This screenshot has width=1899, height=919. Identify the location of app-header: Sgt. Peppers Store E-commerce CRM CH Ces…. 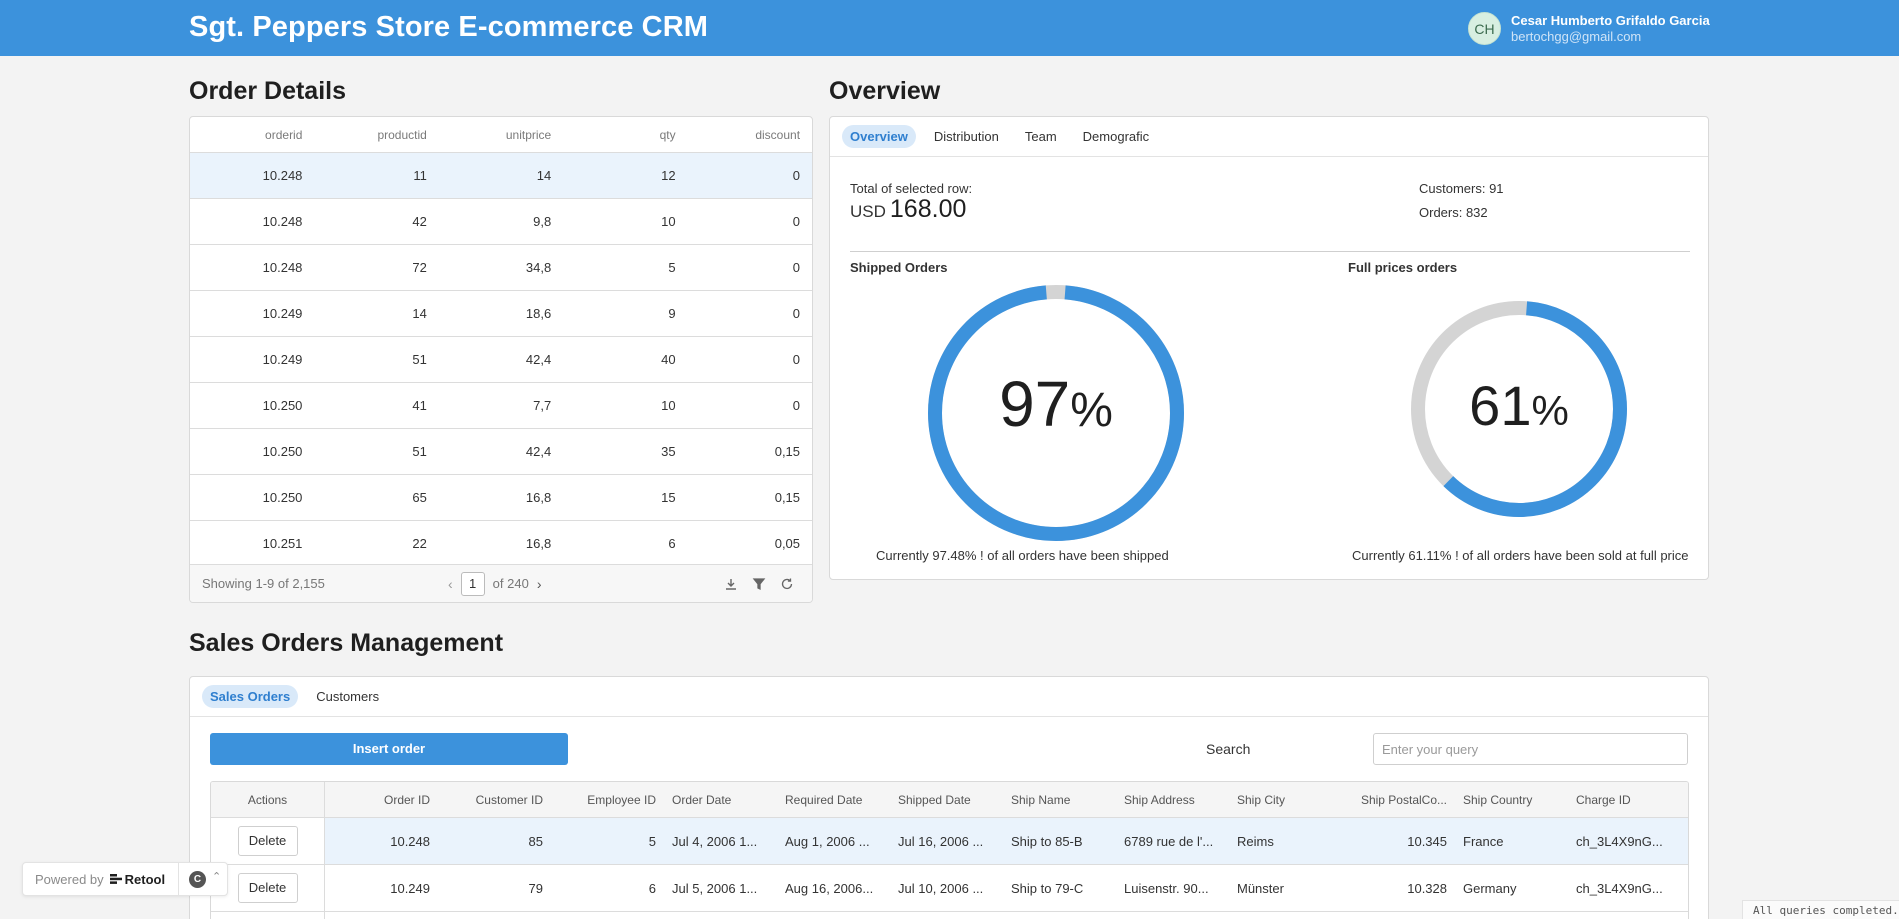
(949, 28).